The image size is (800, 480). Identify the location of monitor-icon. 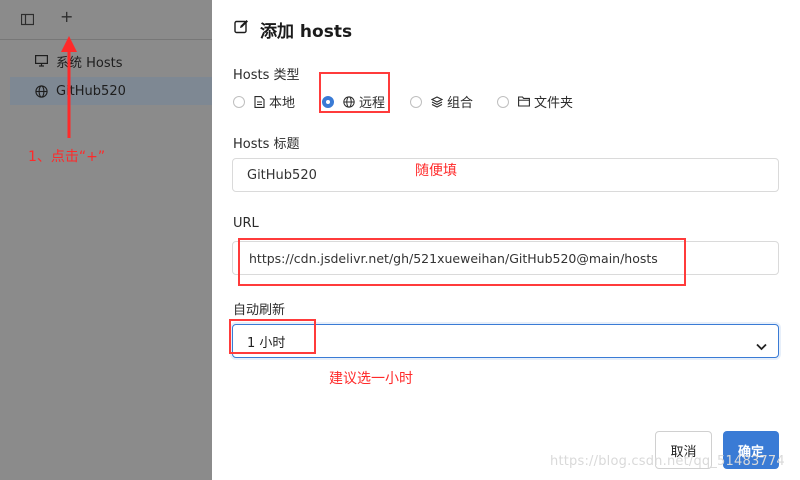
(41, 61).